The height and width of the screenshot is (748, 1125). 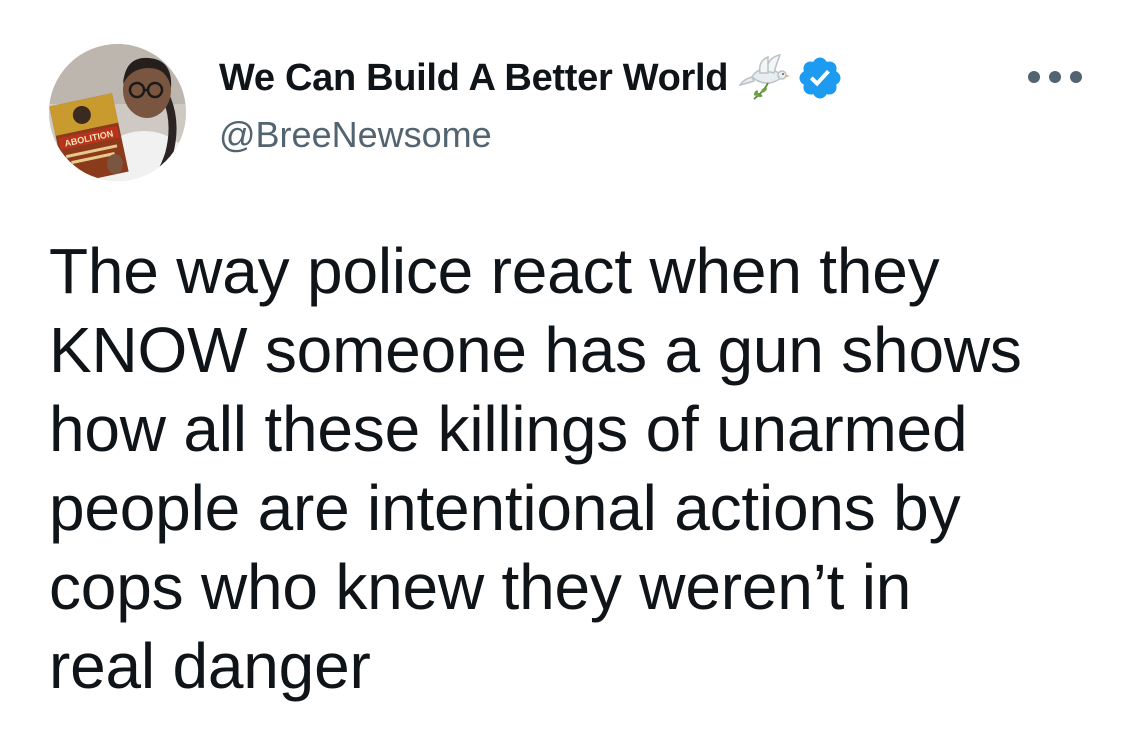 What do you see at coordinates (535, 350) in the screenshot?
I see `tweet-text-line: KNOW someone has a gun shows` at bounding box center [535, 350].